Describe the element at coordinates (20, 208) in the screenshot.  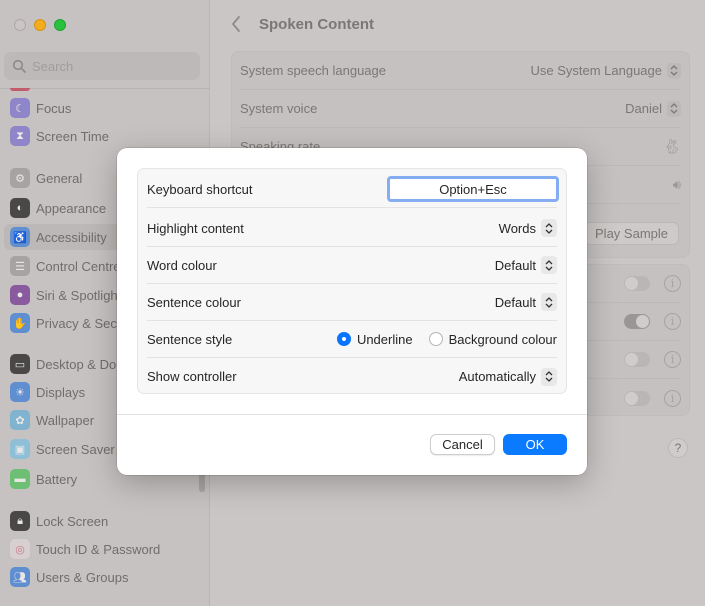
I see `appearance-icon: ◐` at that location.